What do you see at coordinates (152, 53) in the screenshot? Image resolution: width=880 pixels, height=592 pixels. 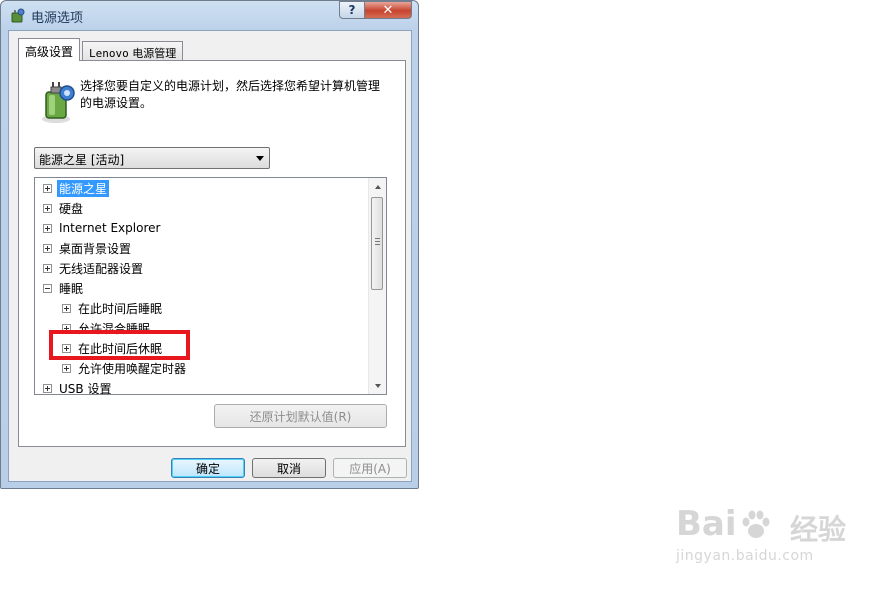 I see `tab-label-rest: 电源管理` at bounding box center [152, 53].